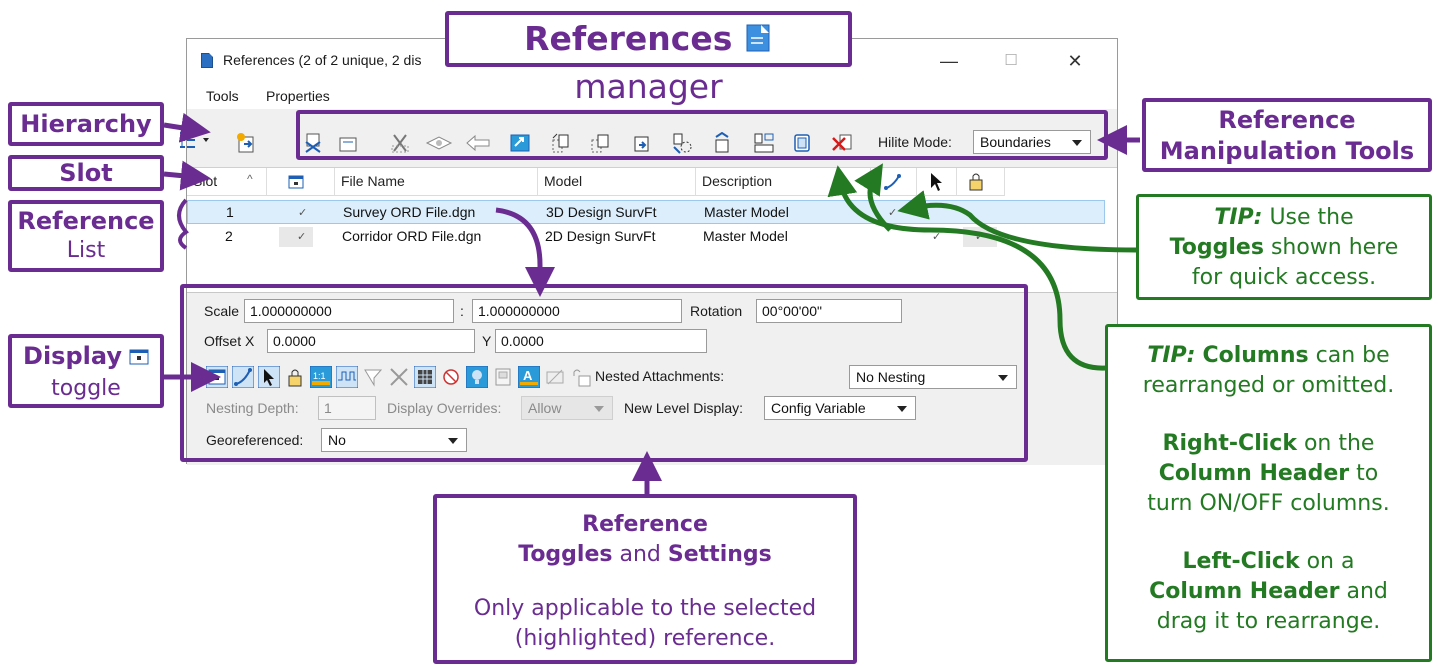  Describe the element at coordinates (716, 311) in the screenshot. I see `rotation-label: Rotation` at that location.